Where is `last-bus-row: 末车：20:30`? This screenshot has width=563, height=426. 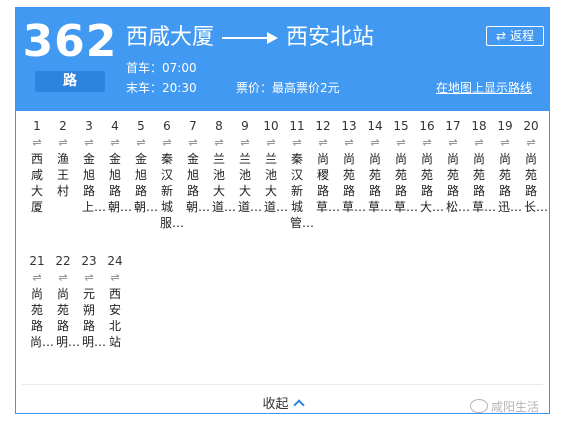 last-bus-row: 末车：20:30 is located at coordinates (161, 88).